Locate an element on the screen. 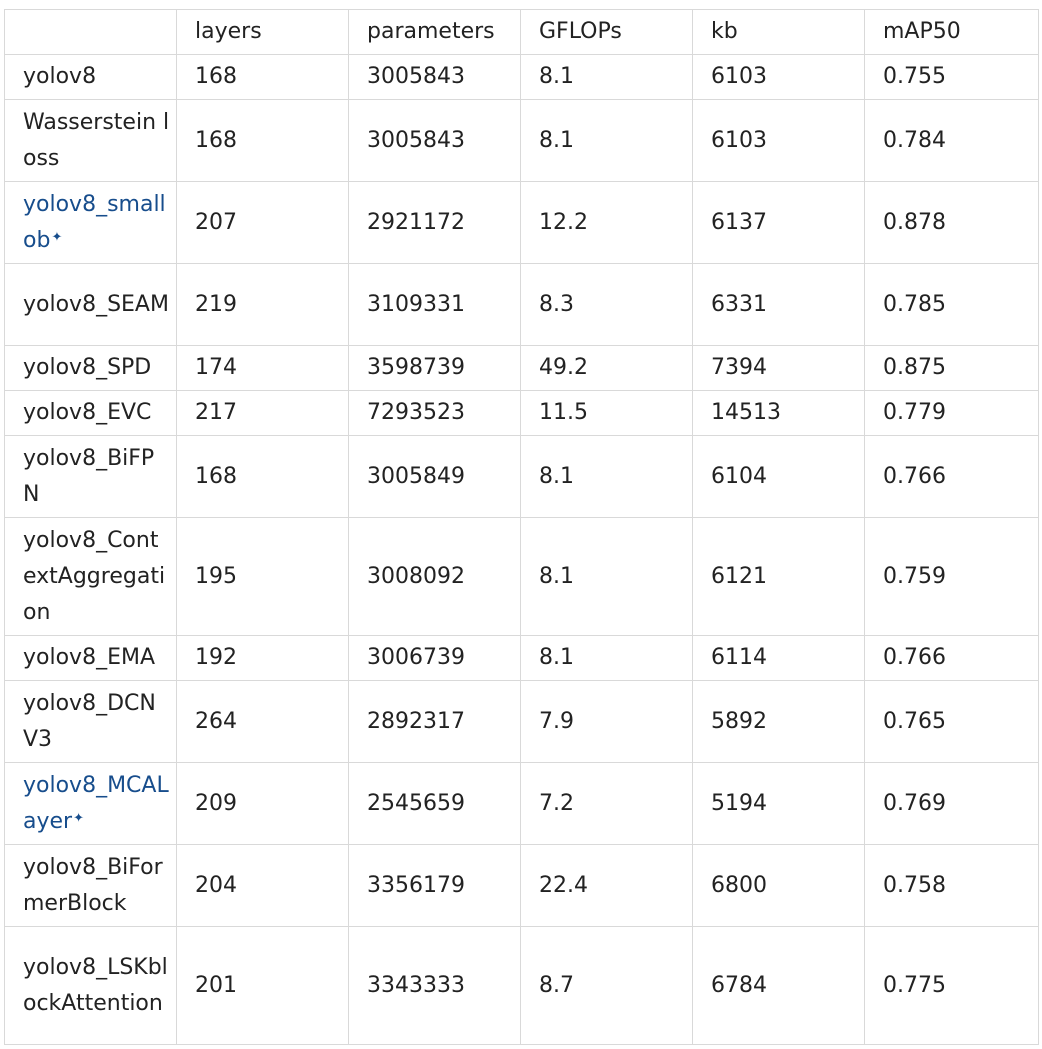 The image size is (1042, 1049). model-link-mcalayer: yolov8_MCALayer✦ is located at coordinates (96, 803).